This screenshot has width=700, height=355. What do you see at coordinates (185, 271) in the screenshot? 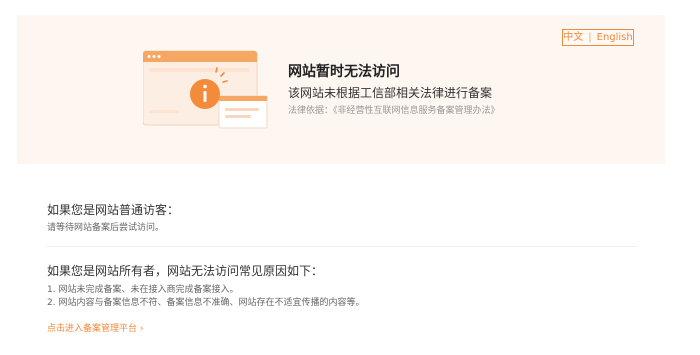
I see `owner-heading: 如果您是网站所有者，网站无法访问常见原因如下：` at bounding box center [185, 271].